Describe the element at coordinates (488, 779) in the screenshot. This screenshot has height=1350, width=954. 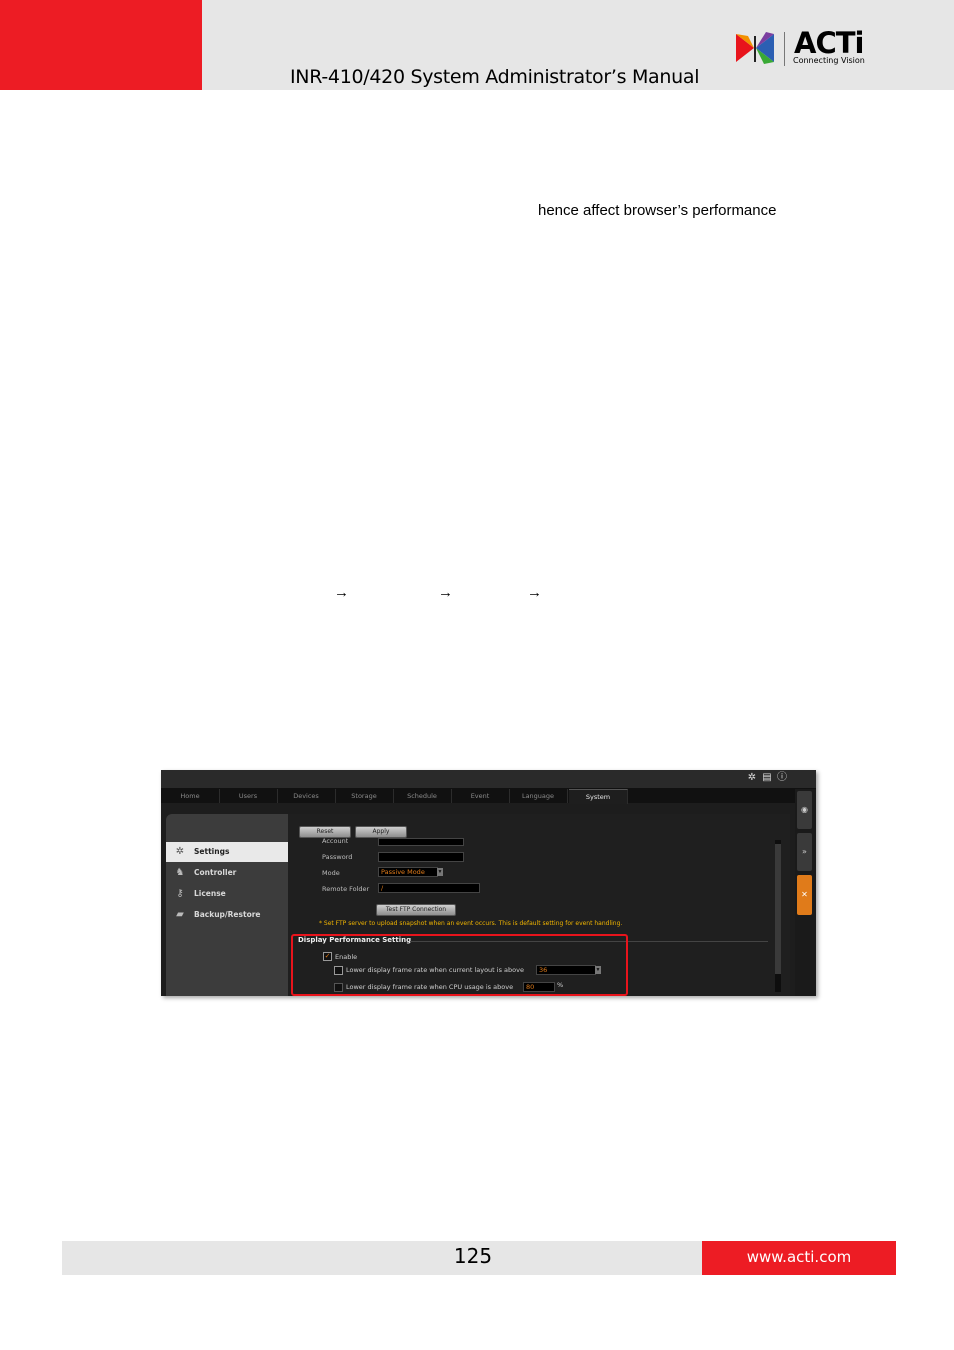
I see `app-top-bar: ✲ ▤ ⓘ` at that location.